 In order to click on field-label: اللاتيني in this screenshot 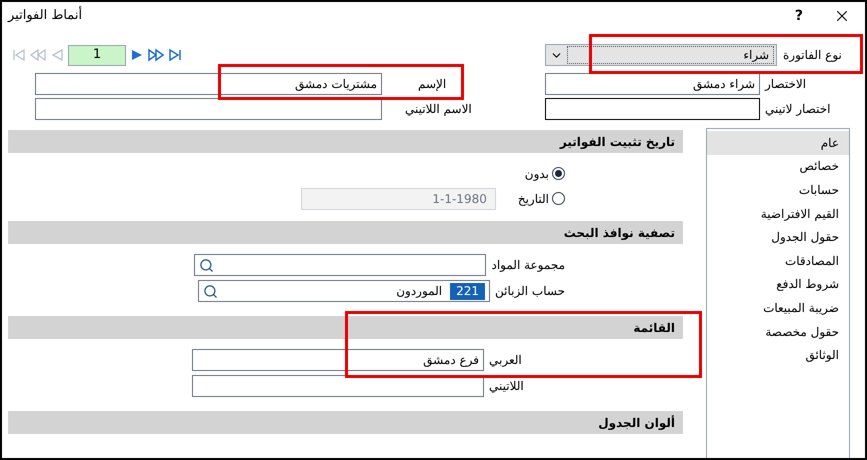, I will do `click(507, 386)`.